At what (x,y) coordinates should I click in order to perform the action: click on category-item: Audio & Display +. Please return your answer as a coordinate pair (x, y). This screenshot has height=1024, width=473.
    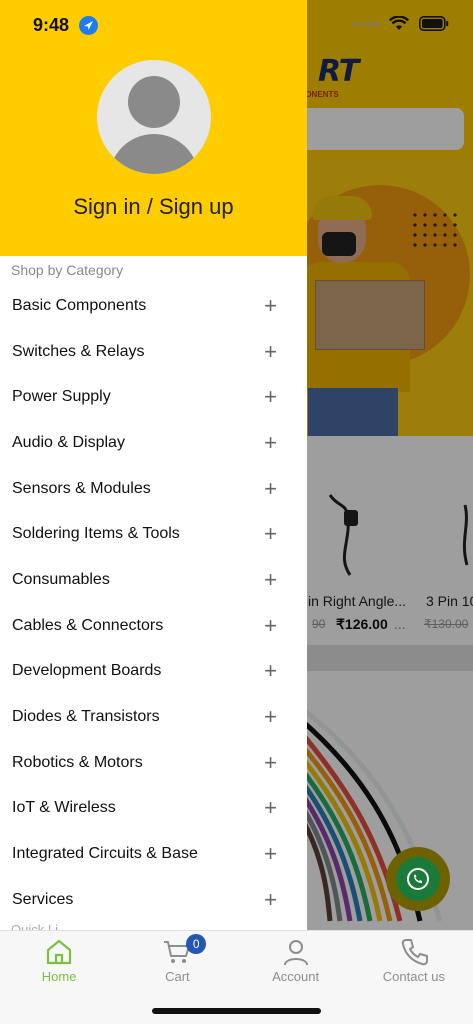
    Looking at the image, I should click on (153, 443).